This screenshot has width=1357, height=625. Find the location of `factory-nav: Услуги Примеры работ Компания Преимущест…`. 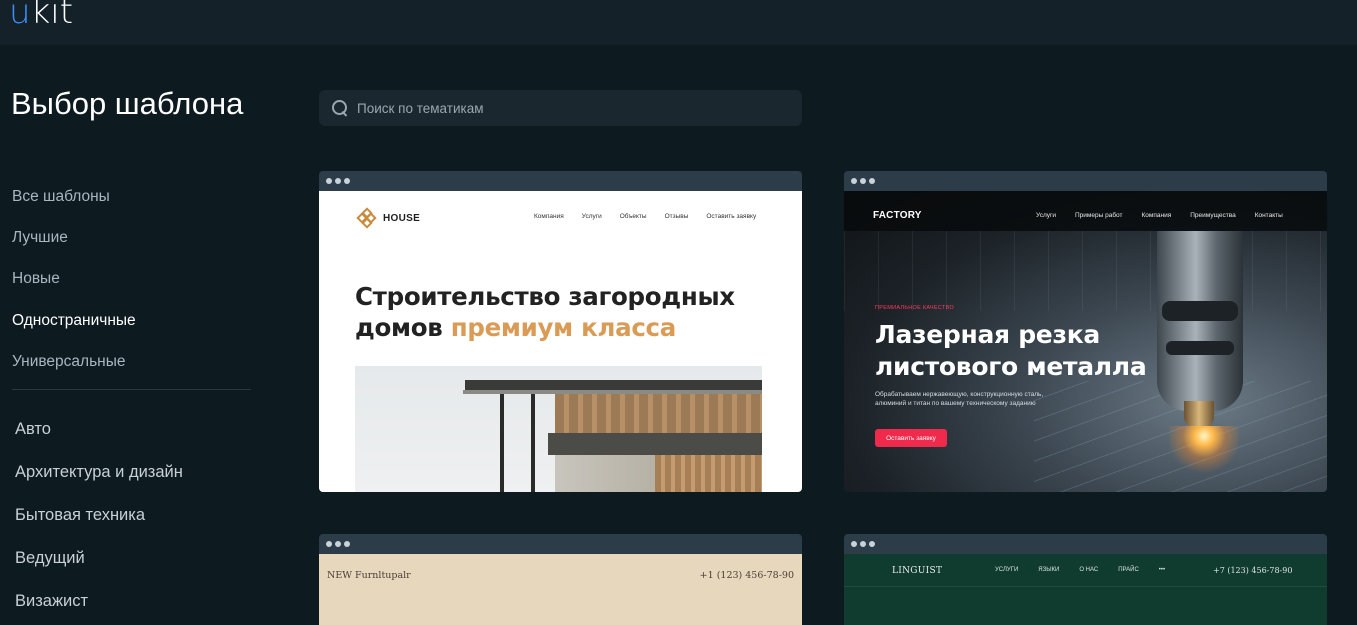

factory-nav: Услуги Примеры работ Компания Преимущест… is located at coordinates (1159, 215).